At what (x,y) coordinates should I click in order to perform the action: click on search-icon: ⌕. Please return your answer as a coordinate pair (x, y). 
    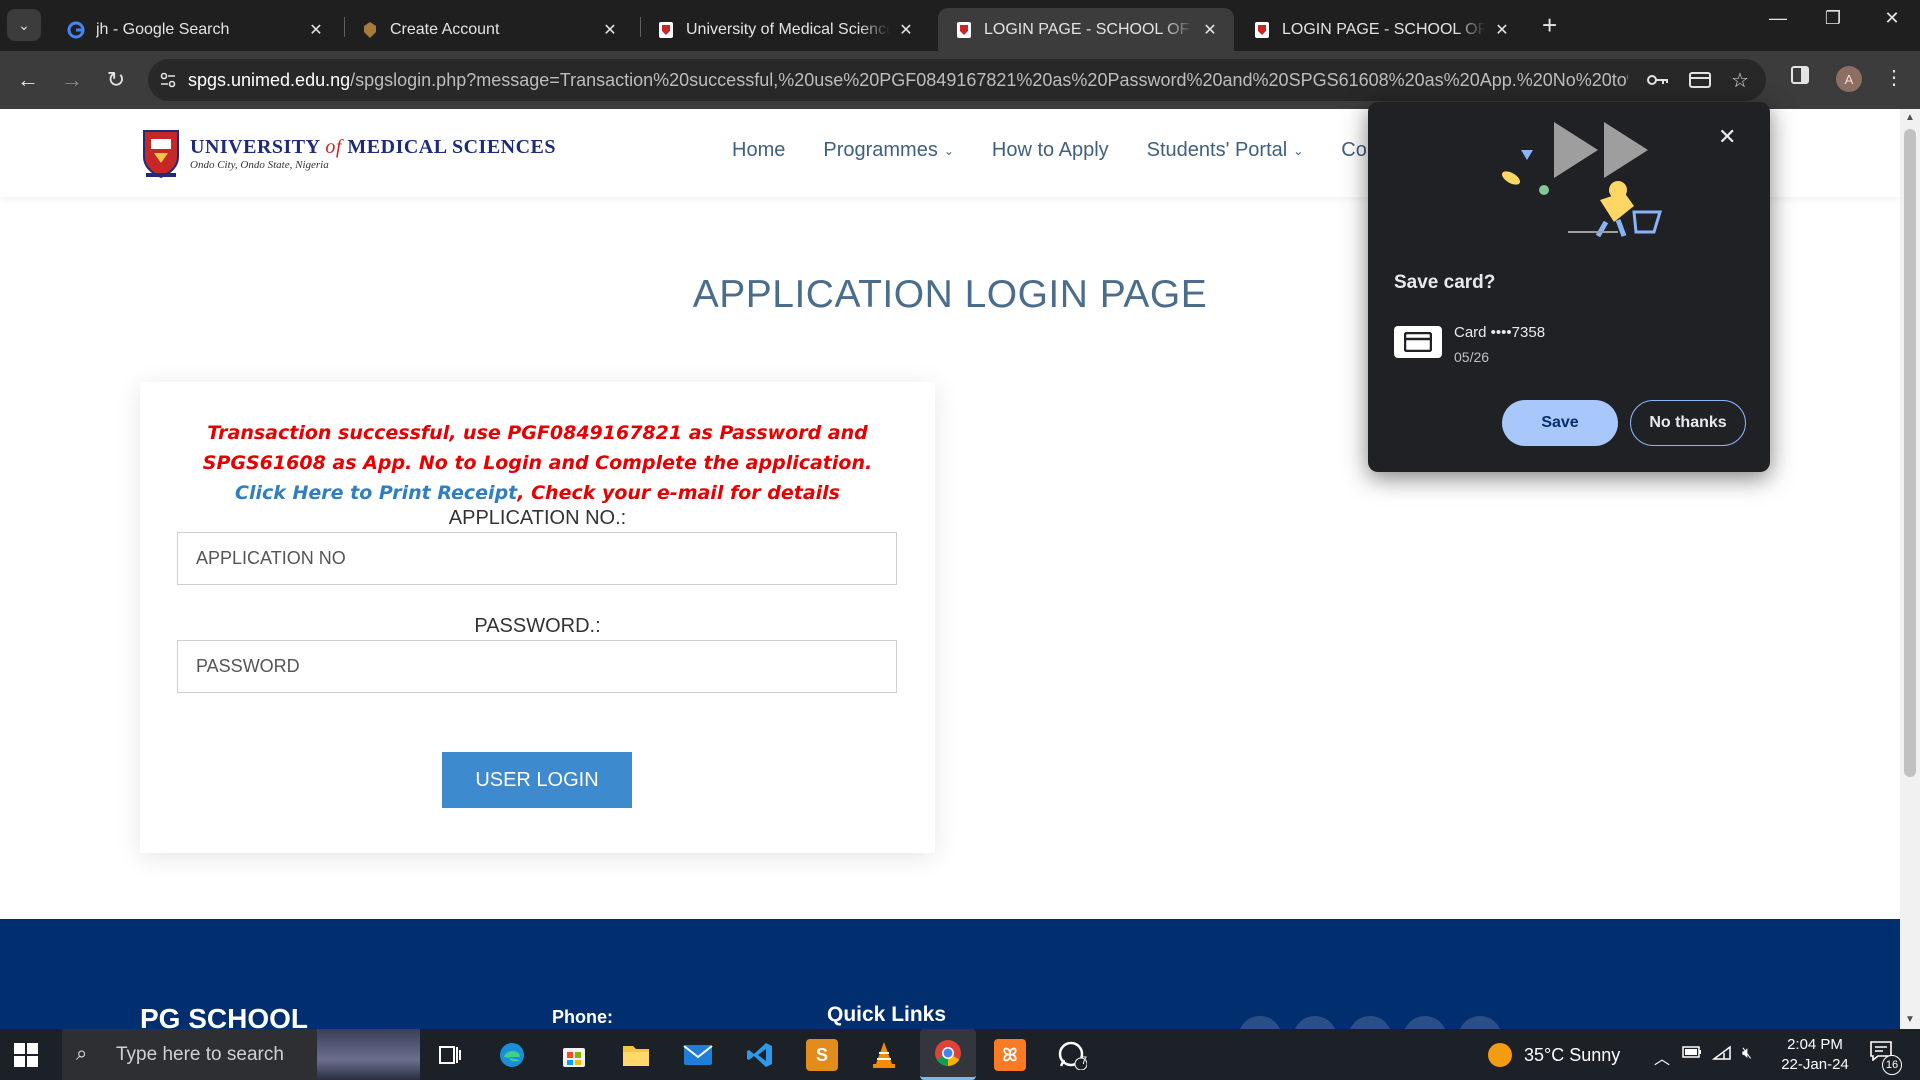
    Looking at the image, I should click on (82, 1054).